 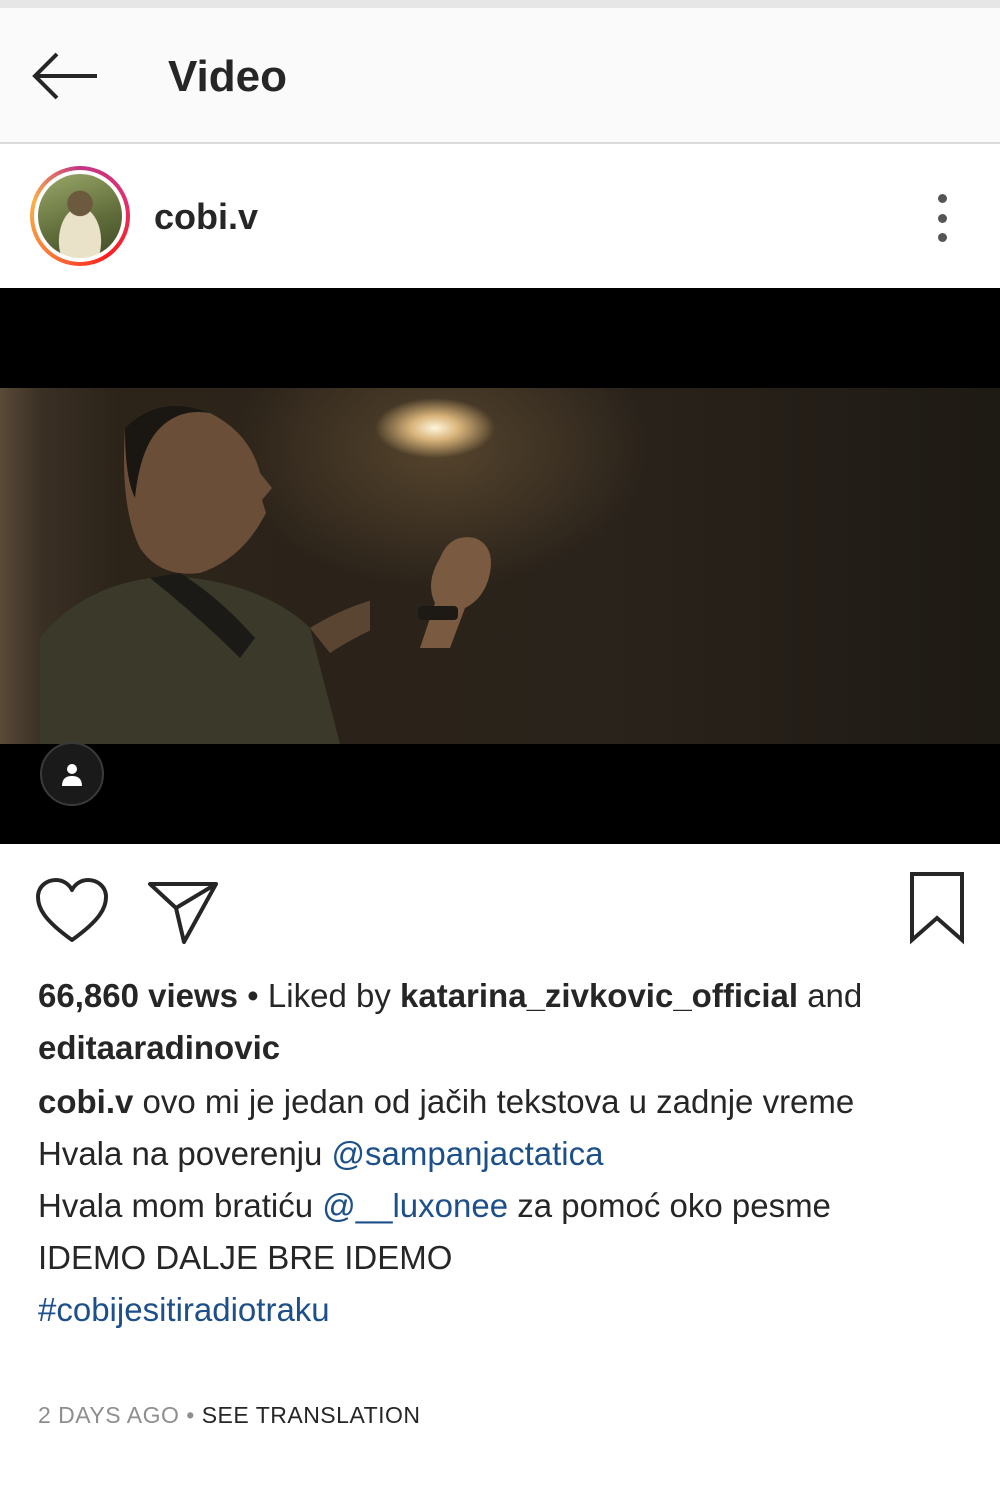 What do you see at coordinates (415, 1205) in the screenshot?
I see `mention-link: @__luxonee` at bounding box center [415, 1205].